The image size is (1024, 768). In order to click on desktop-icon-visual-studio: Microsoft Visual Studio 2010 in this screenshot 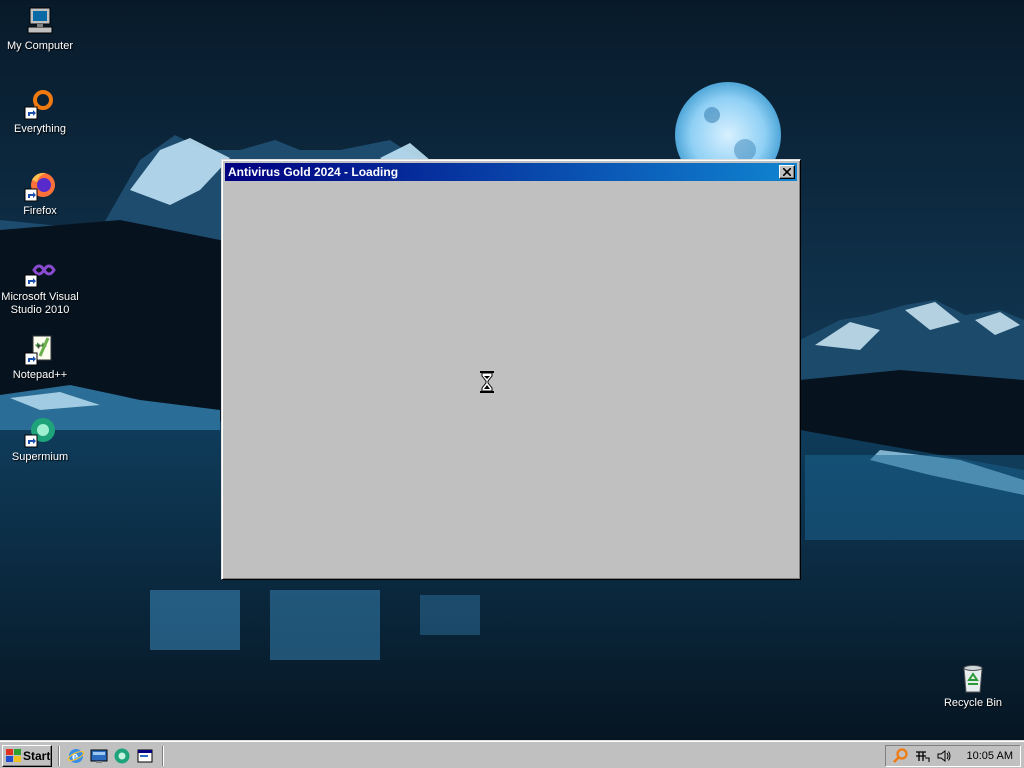, I will do `click(40, 286)`.